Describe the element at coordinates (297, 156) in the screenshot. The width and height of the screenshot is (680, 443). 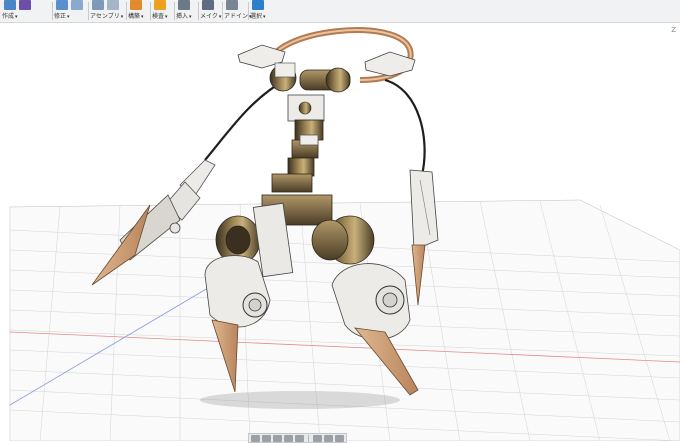
I see `robot-spine` at that location.